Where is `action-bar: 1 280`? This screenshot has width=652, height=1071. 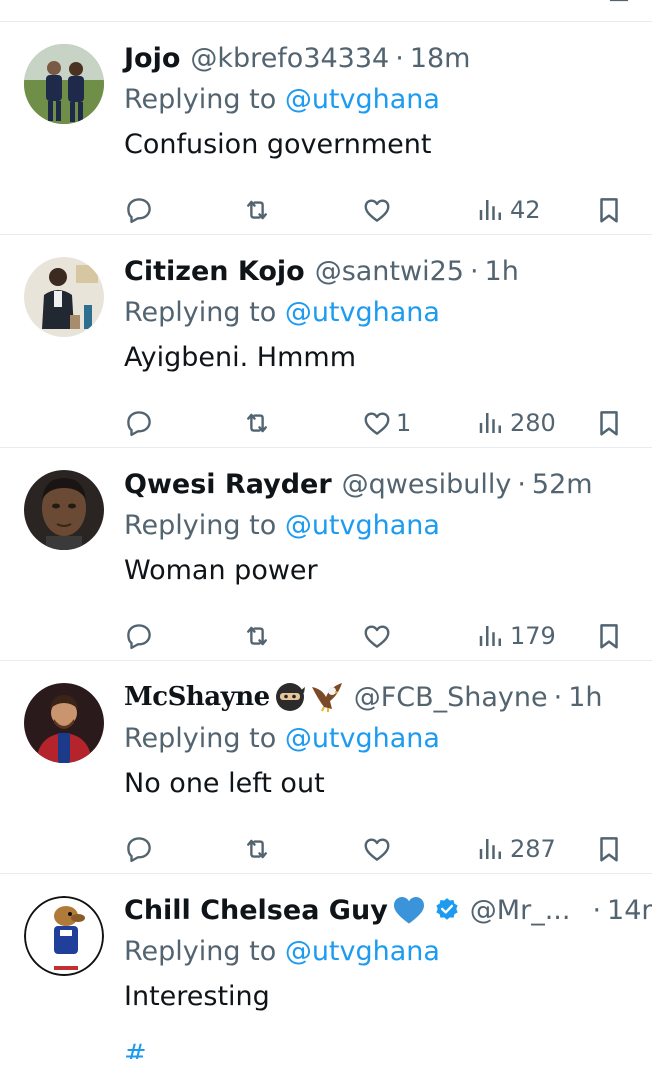
action-bar: 1 280 is located at coordinates (385, 423).